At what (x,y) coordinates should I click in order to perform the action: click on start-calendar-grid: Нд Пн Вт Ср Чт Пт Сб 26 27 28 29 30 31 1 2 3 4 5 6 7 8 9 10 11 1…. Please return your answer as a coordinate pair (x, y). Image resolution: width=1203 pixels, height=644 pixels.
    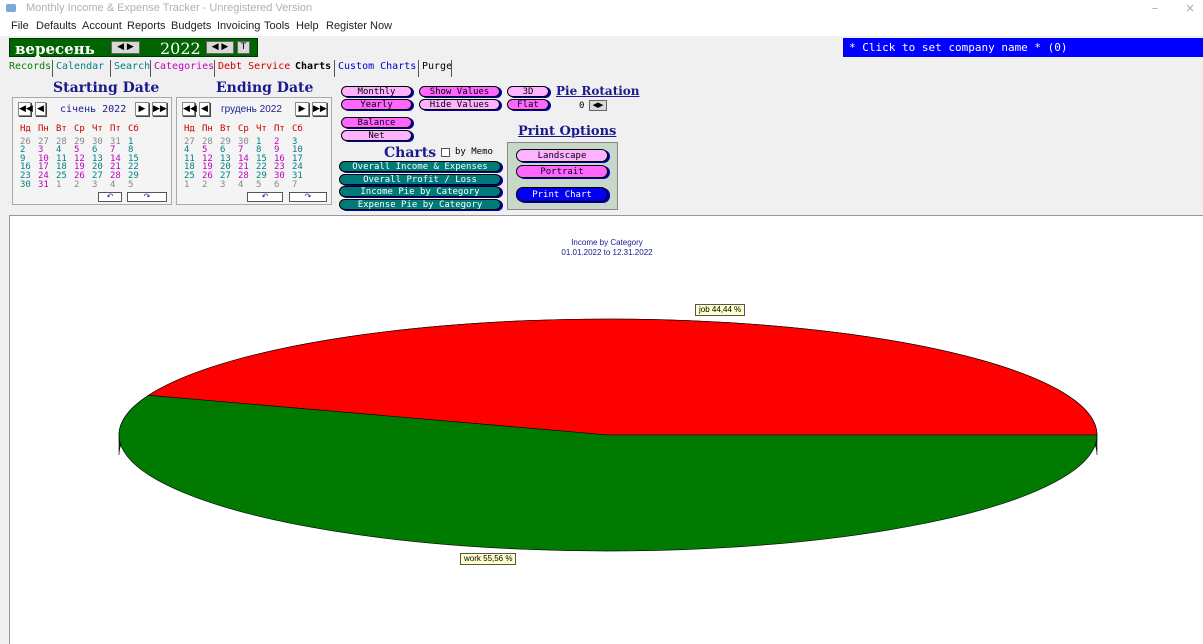
    Looking at the image, I should click on (83, 157).